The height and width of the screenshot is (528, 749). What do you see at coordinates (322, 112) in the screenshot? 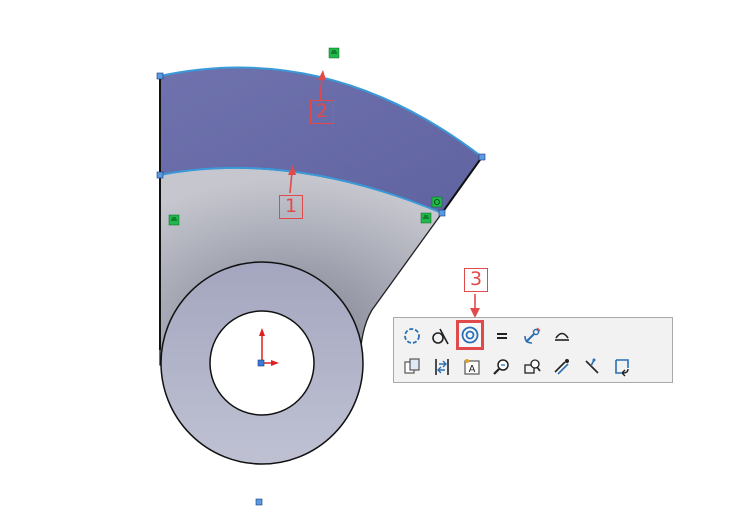
I see `callout-label-2: 2` at bounding box center [322, 112].